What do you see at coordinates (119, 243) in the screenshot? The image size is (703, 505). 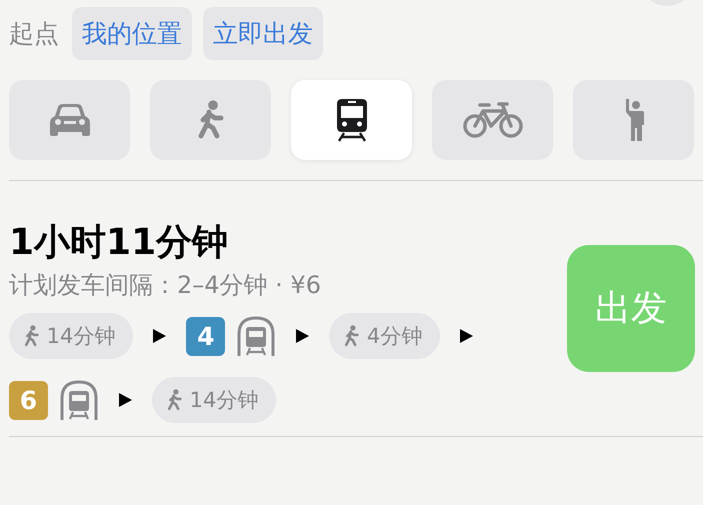 I see `route-duration: 1小时11分钟` at bounding box center [119, 243].